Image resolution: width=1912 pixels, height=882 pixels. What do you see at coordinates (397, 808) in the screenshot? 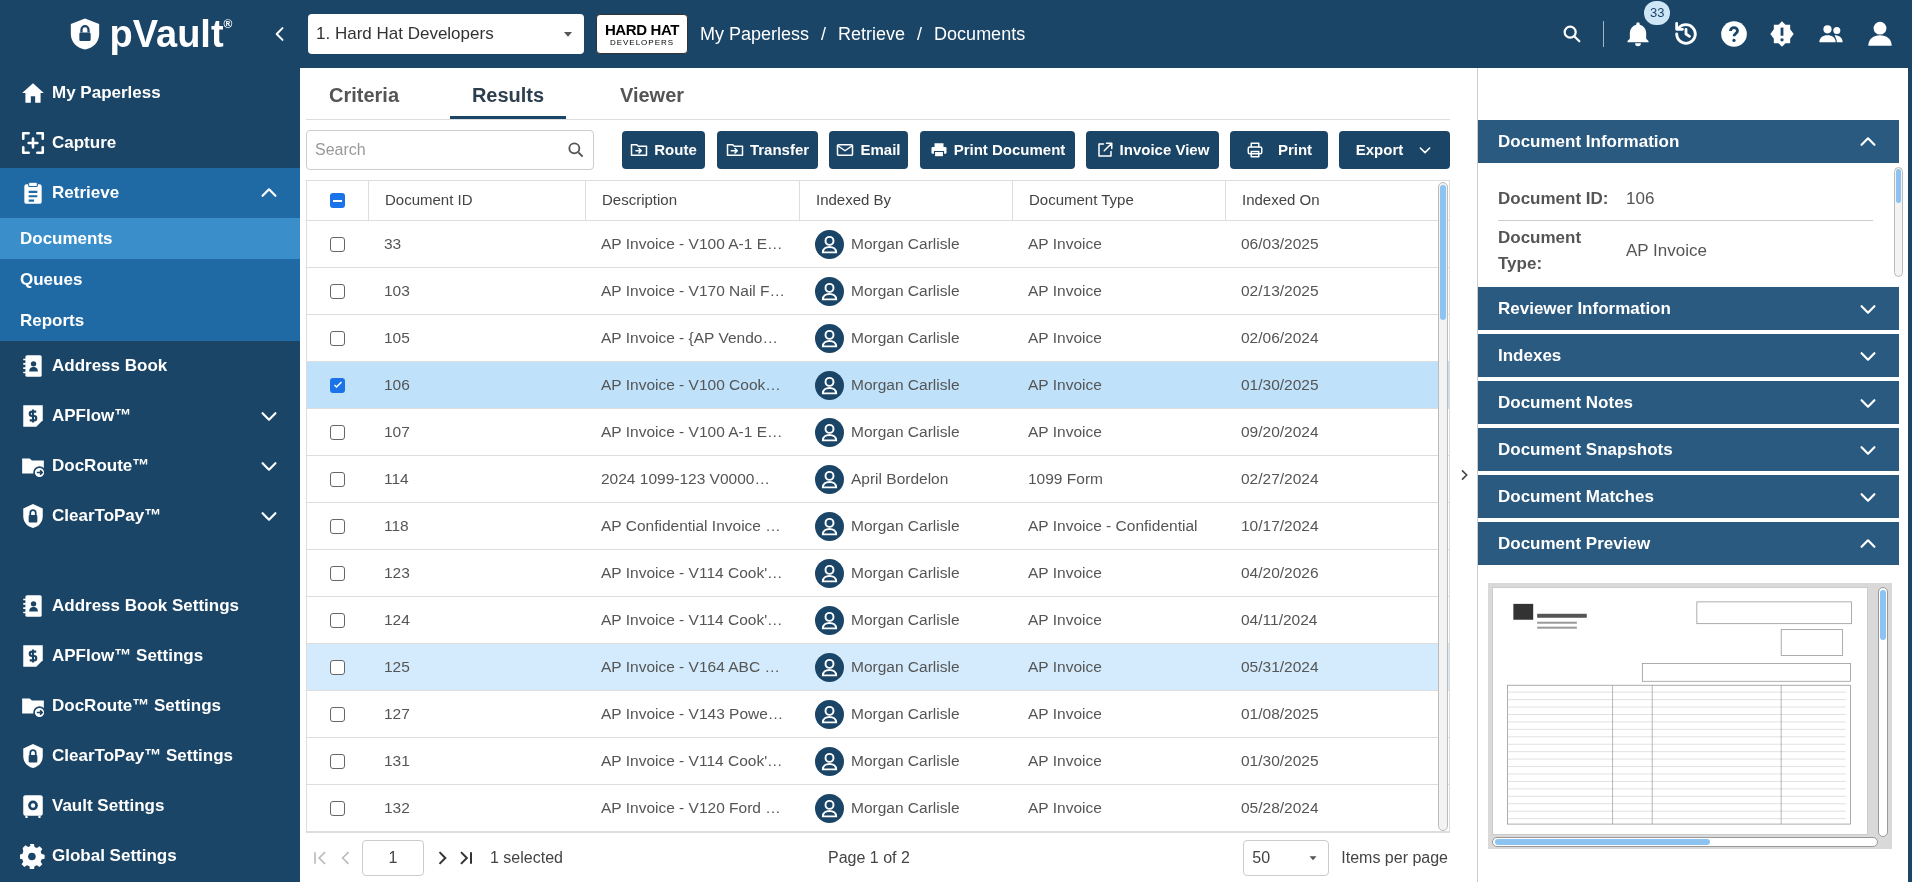
I see `table-cell-text: 132` at bounding box center [397, 808].